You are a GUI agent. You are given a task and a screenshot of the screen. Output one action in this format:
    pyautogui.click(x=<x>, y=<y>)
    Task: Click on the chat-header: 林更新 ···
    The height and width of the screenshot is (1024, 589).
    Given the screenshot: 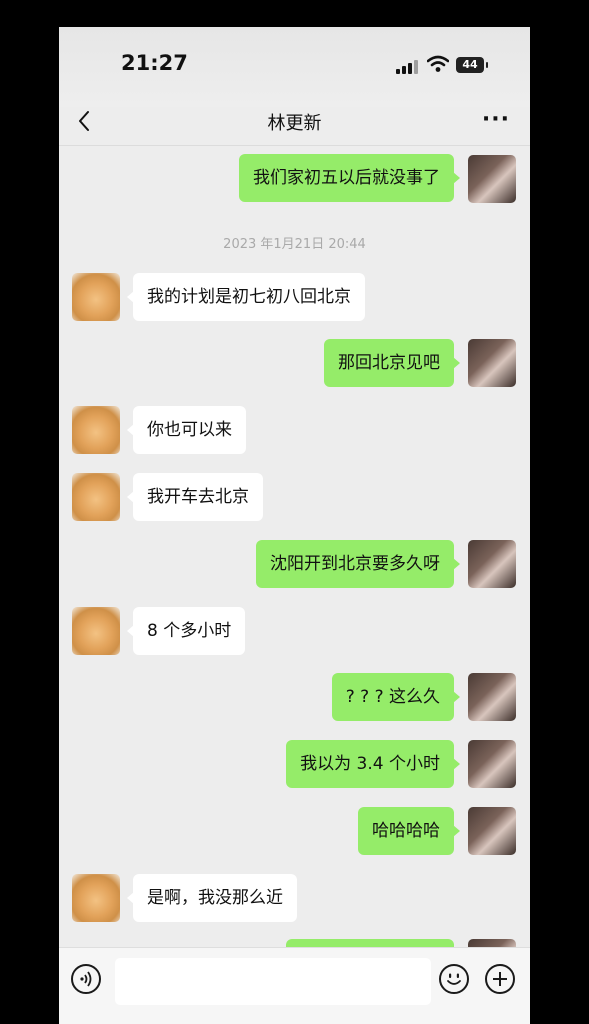 What is the action you would take?
    pyautogui.click(x=294, y=126)
    